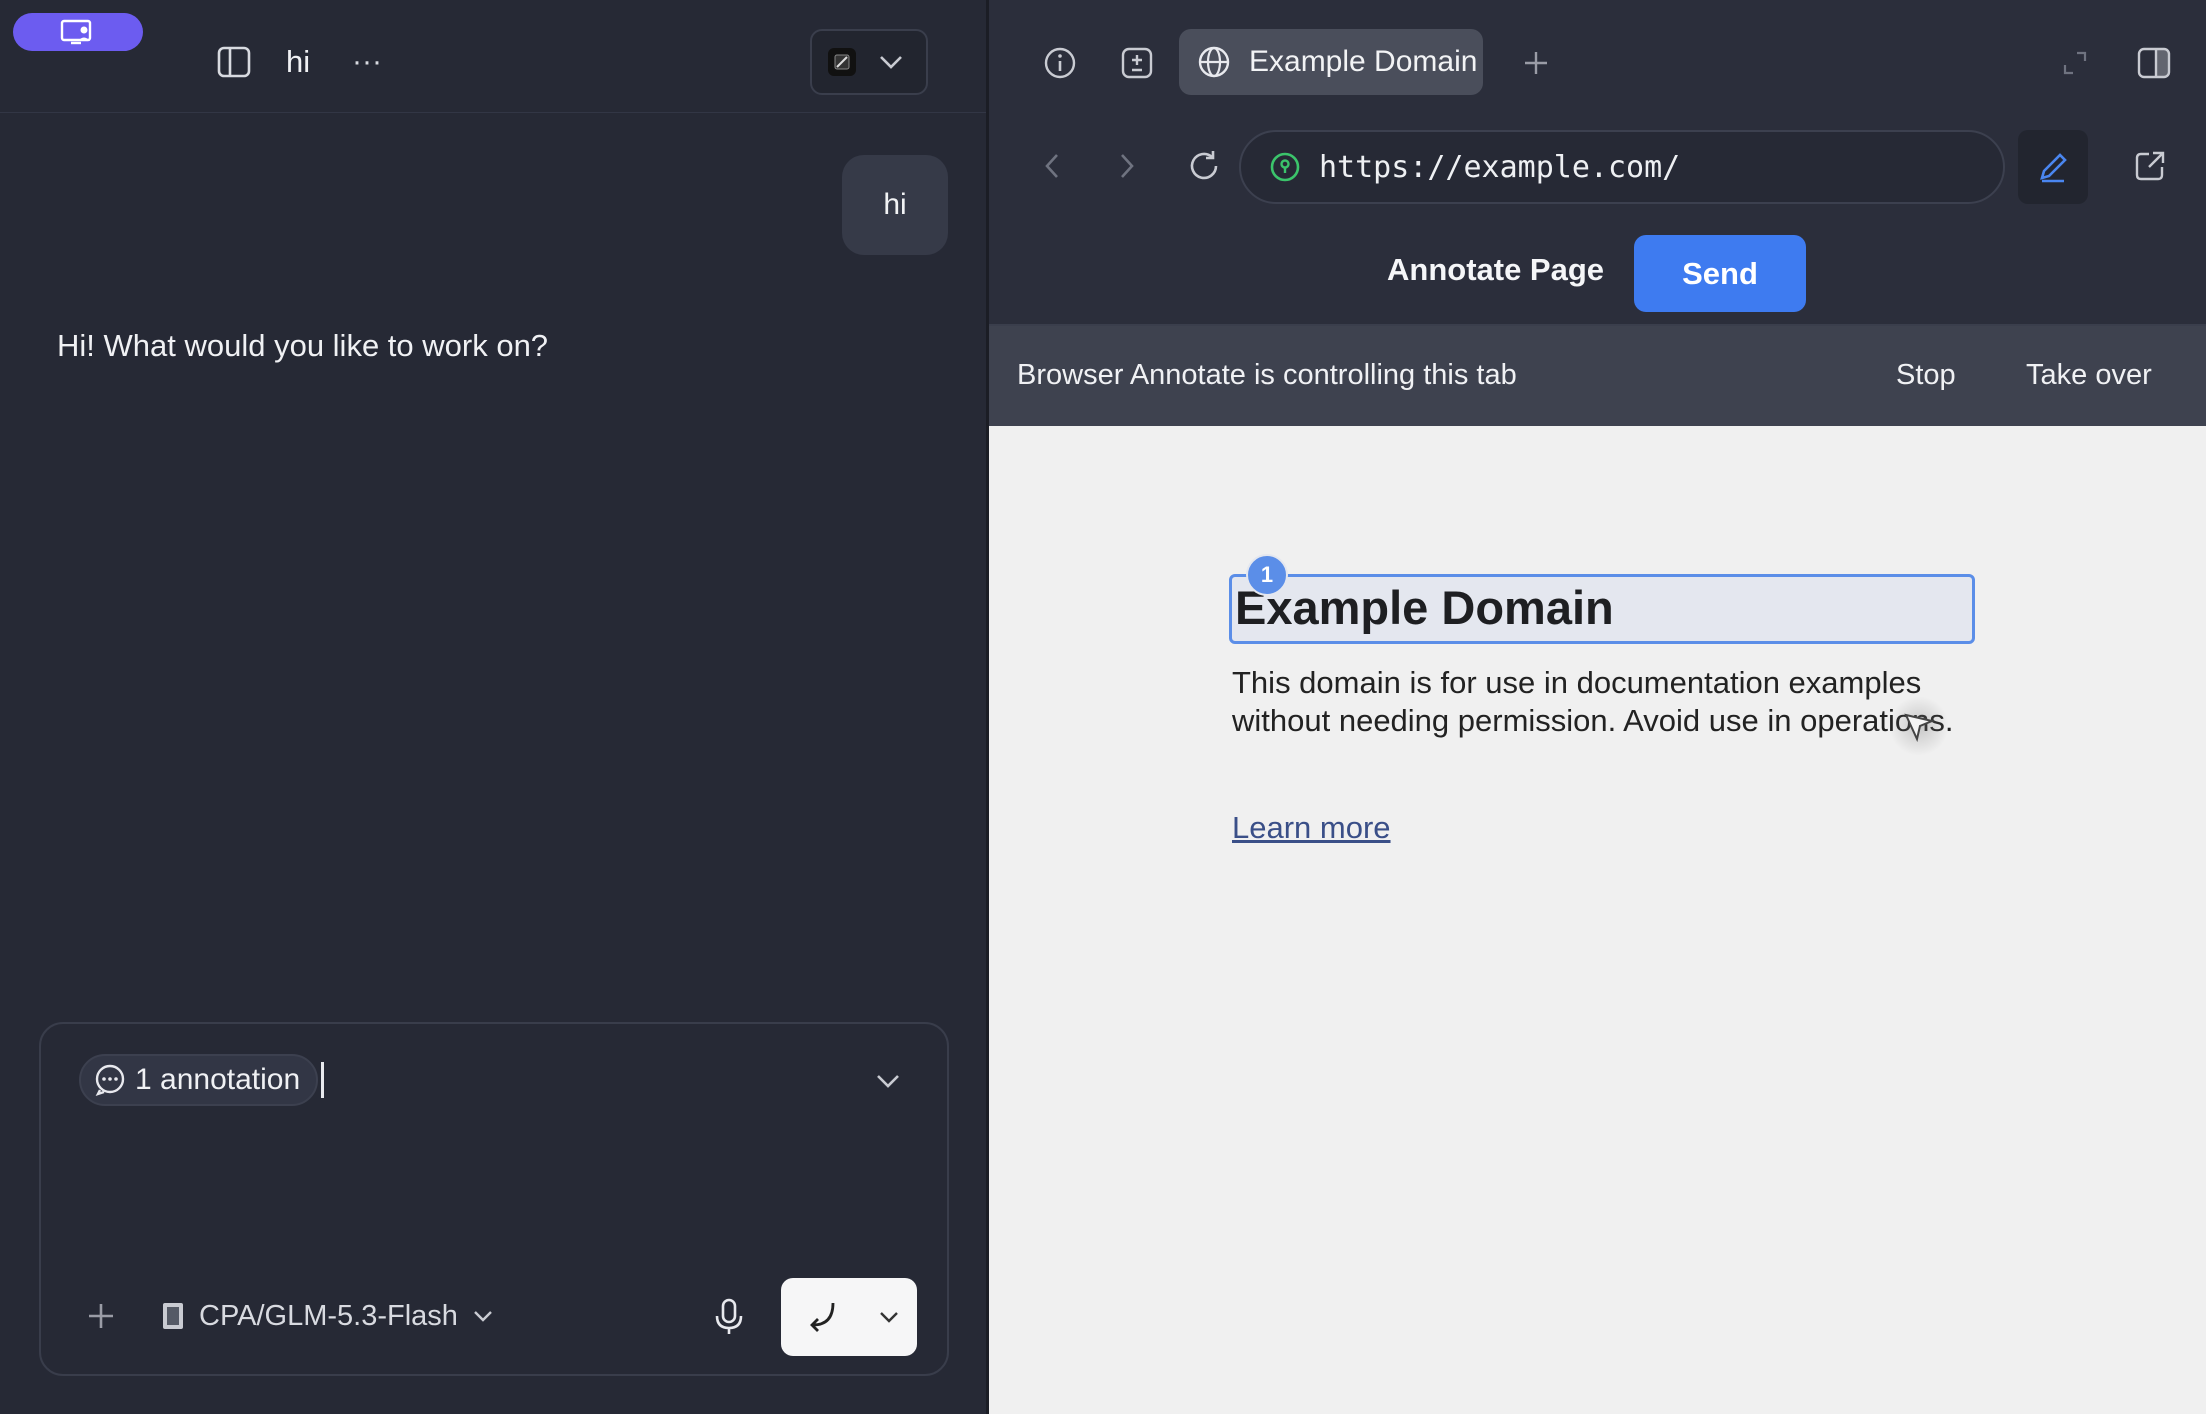  I want to click on automation-status-text: Browser Annotate is controlling this tab, so click(1267, 375).